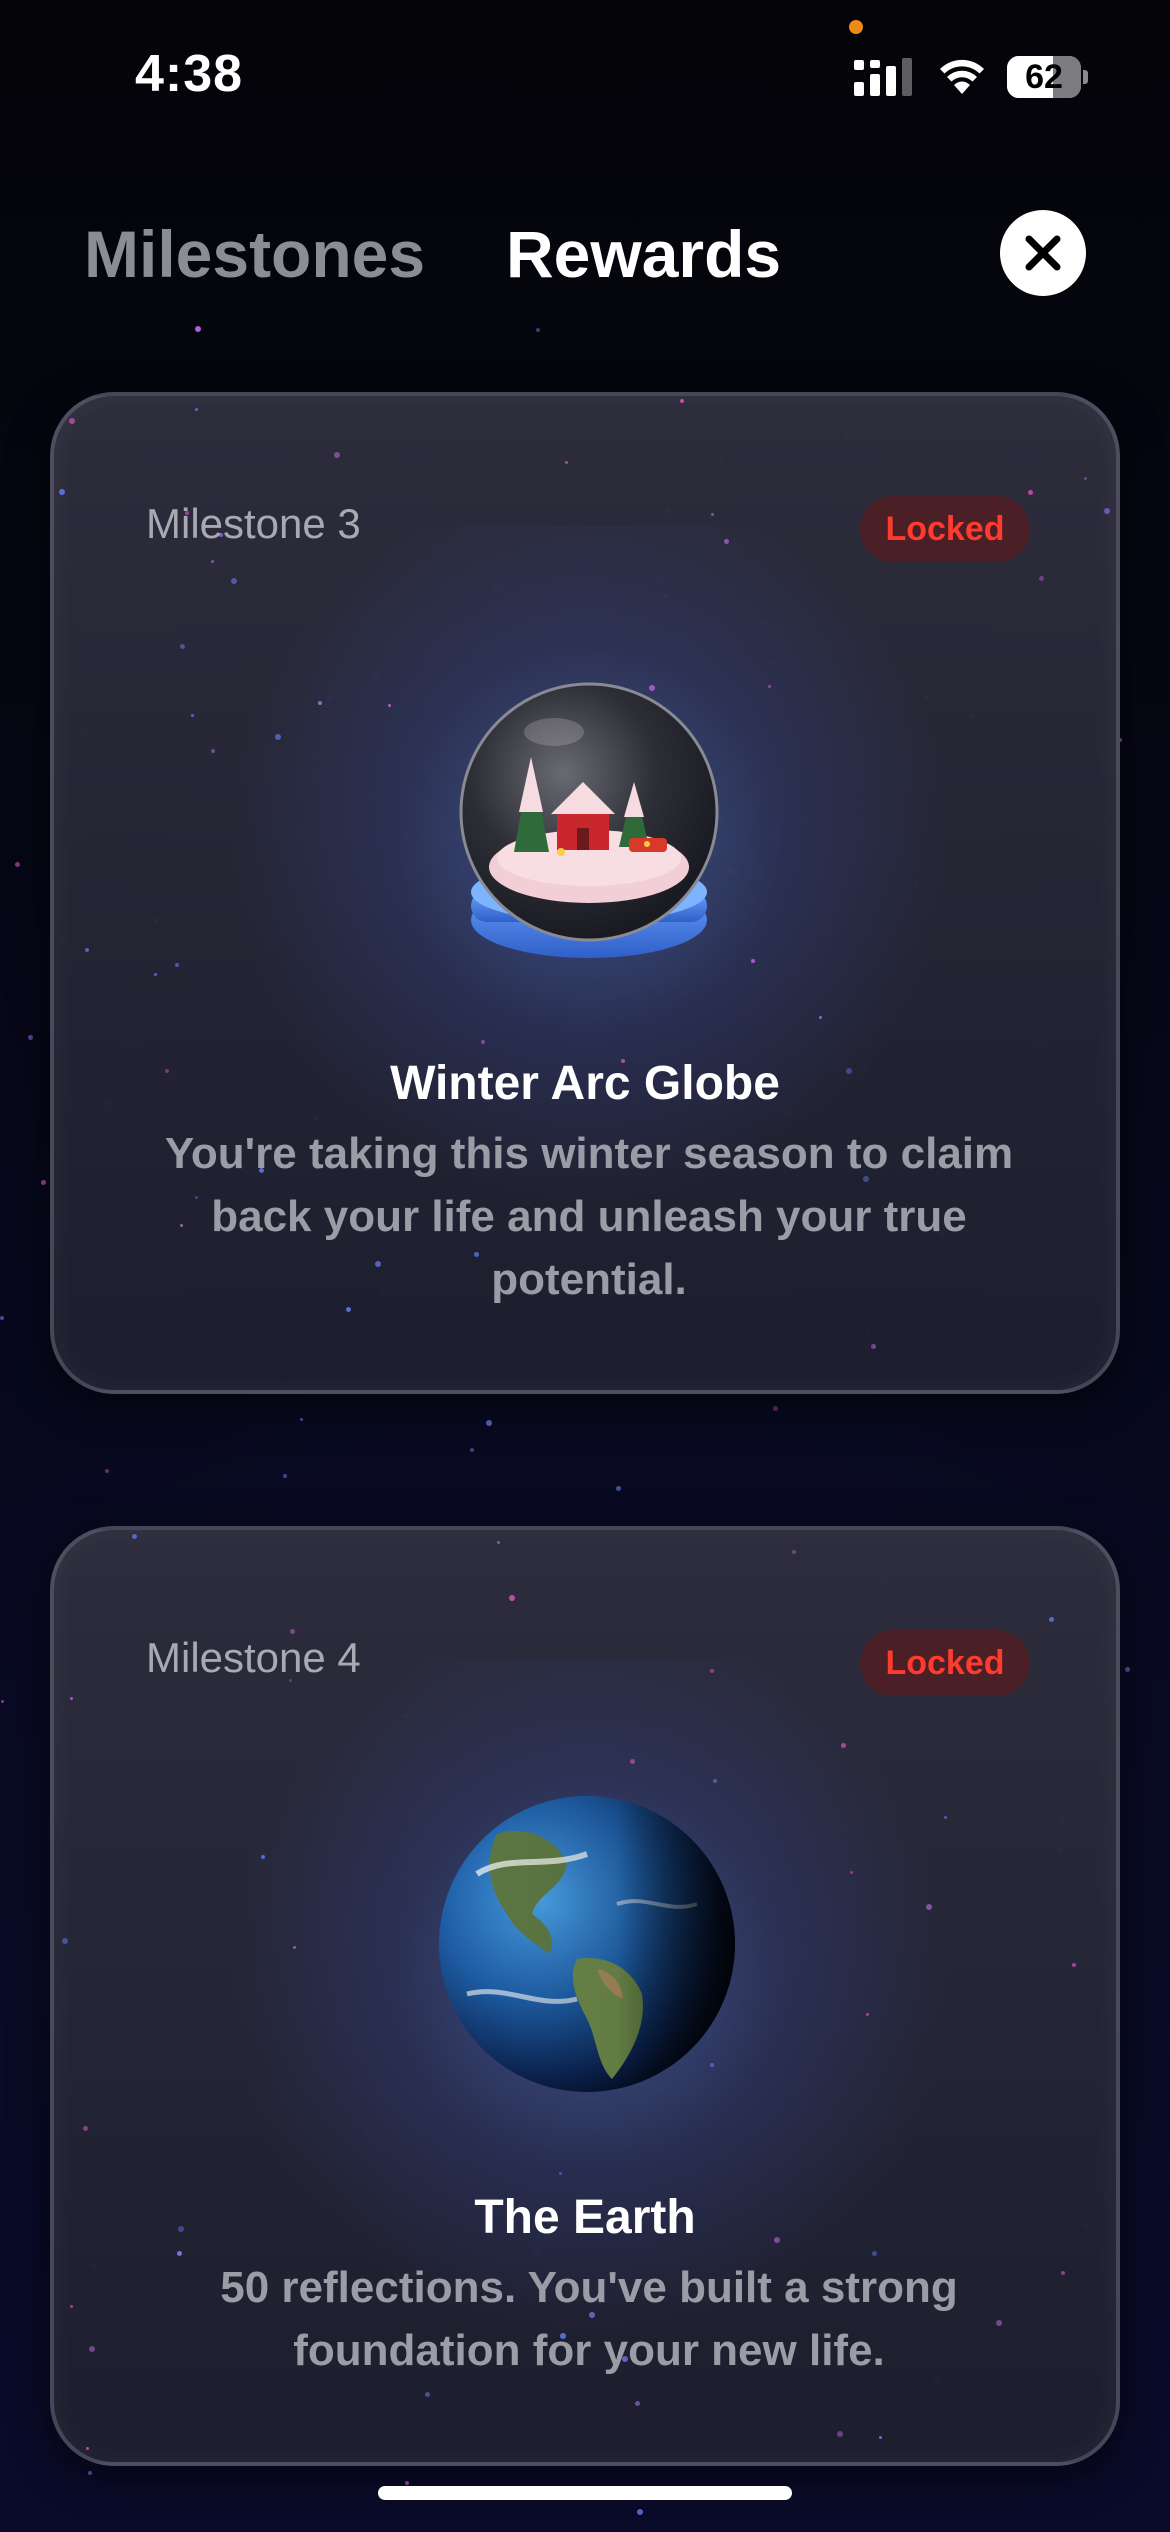 Image resolution: width=1170 pixels, height=2532 pixels. I want to click on snow-globe-image, so click(589, 820).